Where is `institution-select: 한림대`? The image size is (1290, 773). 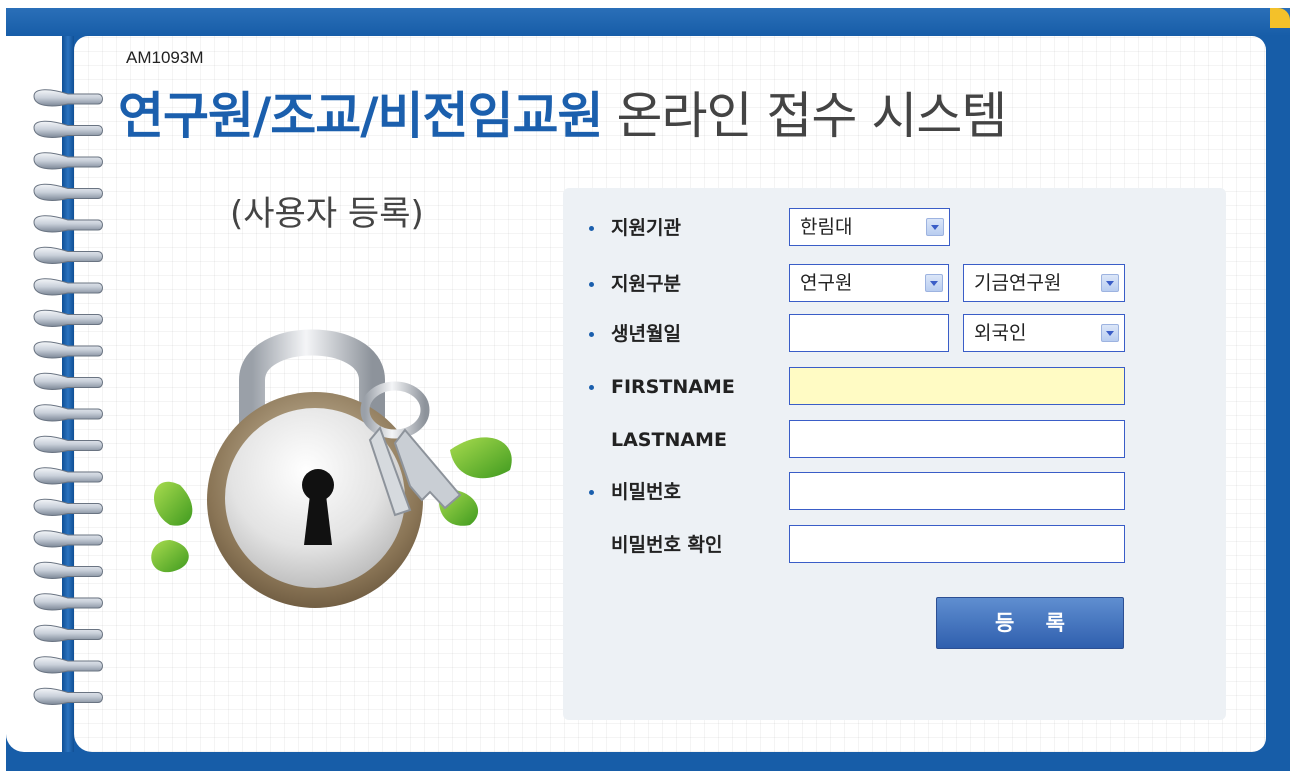 institution-select: 한림대 is located at coordinates (869, 227).